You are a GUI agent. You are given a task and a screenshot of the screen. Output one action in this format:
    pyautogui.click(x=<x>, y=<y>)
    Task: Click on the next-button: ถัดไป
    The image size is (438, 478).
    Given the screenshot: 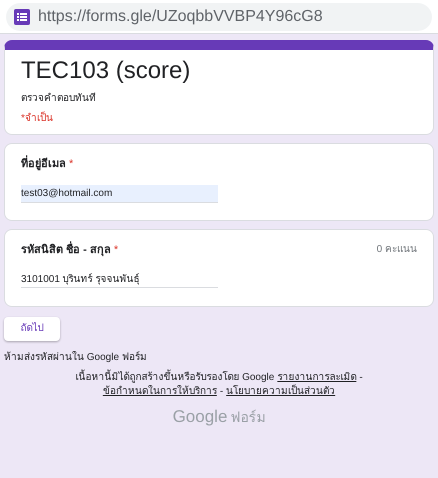 What is the action you would take?
    pyautogui.click(x=32, y=328)
    